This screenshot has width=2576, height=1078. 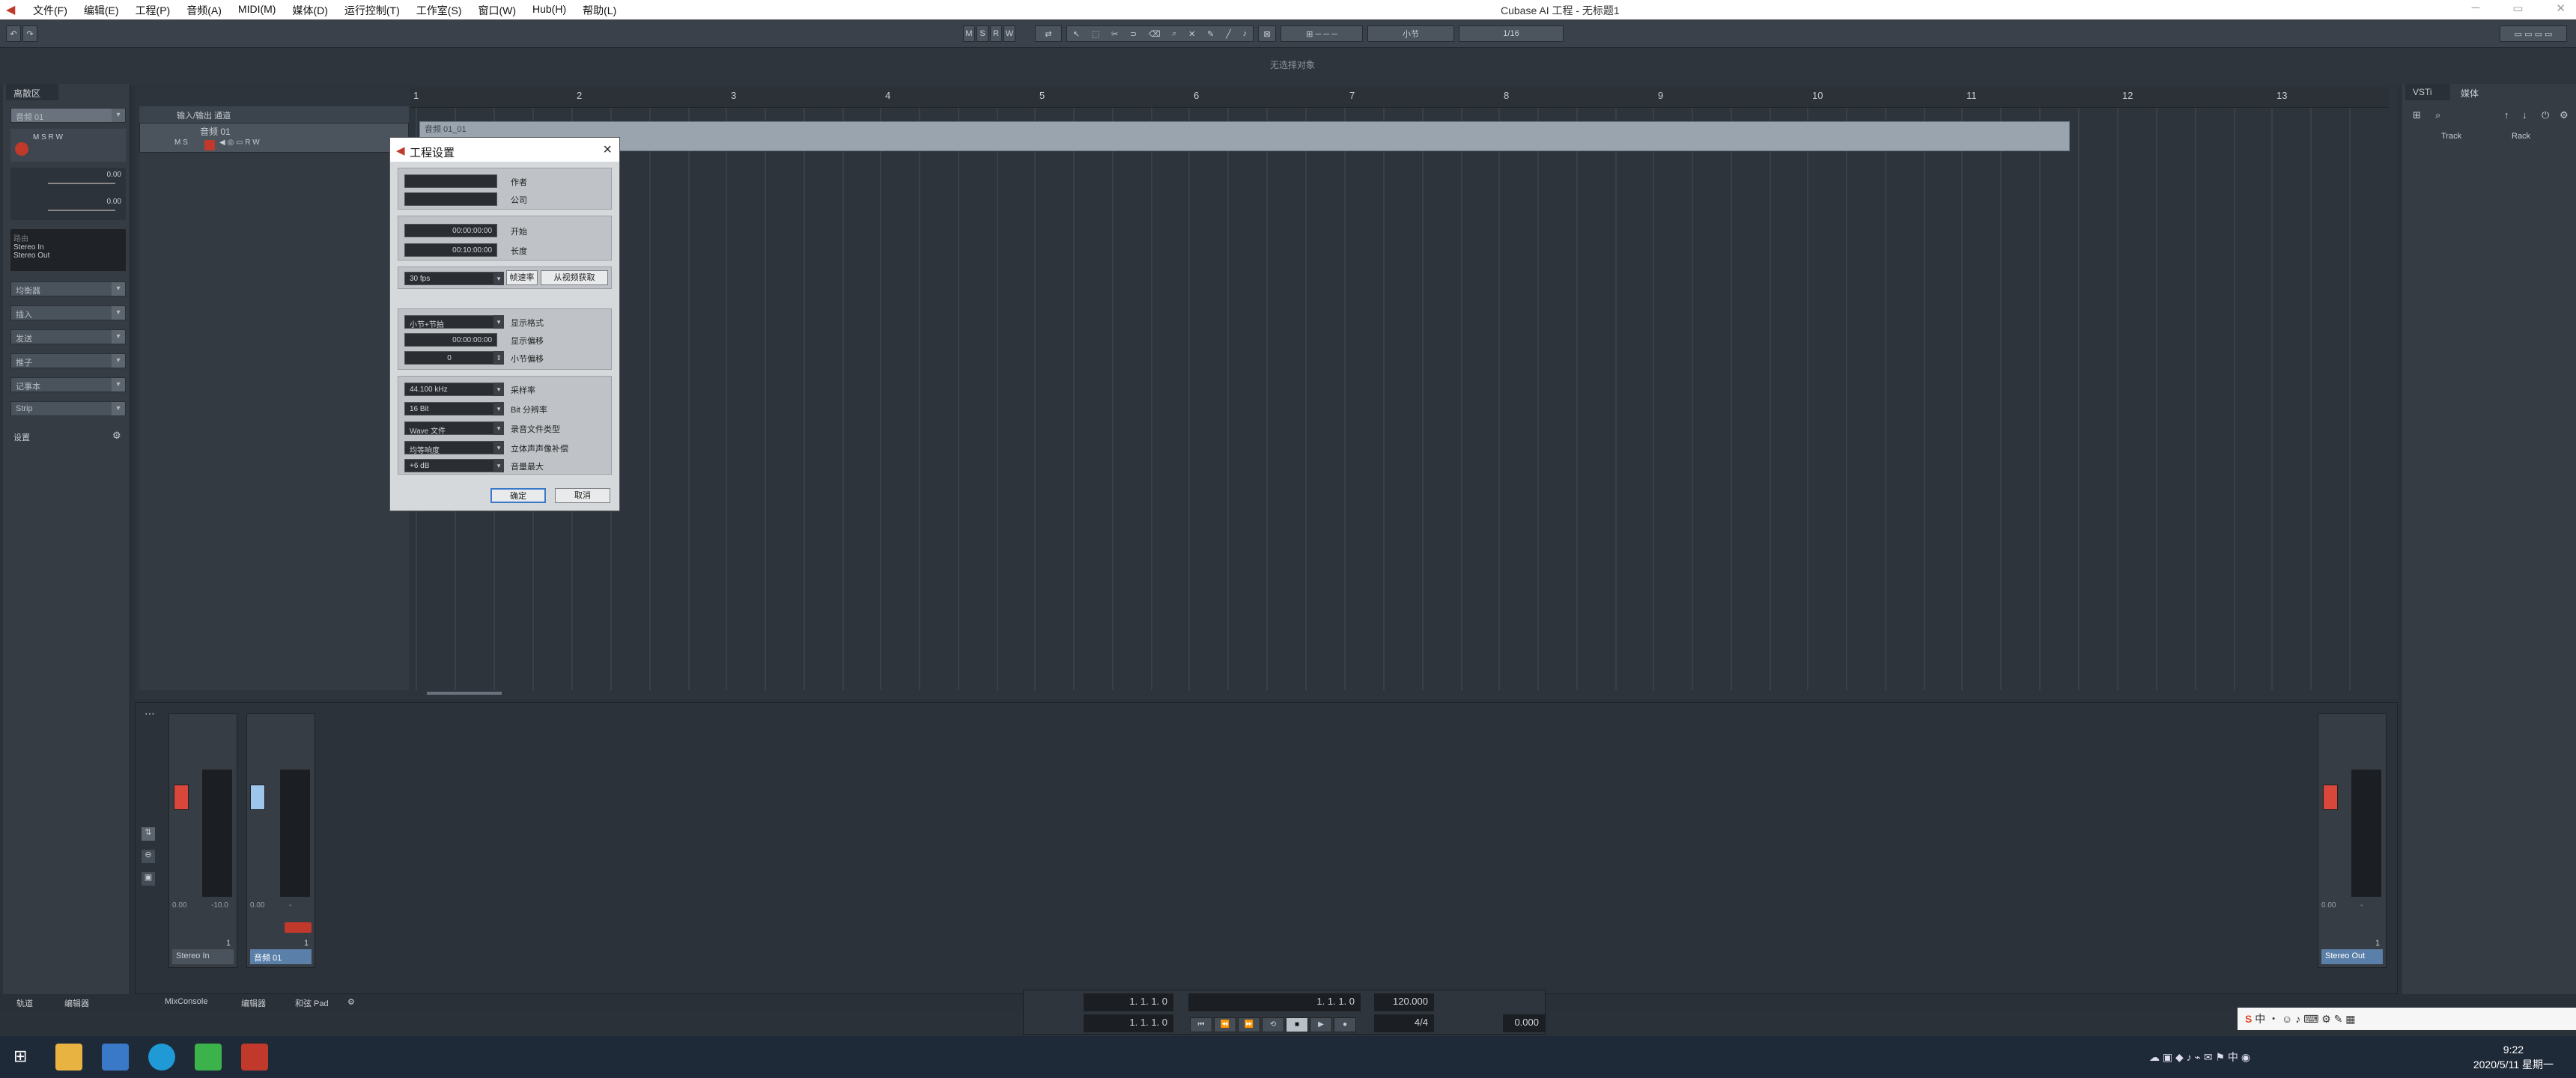 What do you see at coordinates (996, 33) in the screenshot?
I see `read-mode-button: R` at bounding box center [996, 33].